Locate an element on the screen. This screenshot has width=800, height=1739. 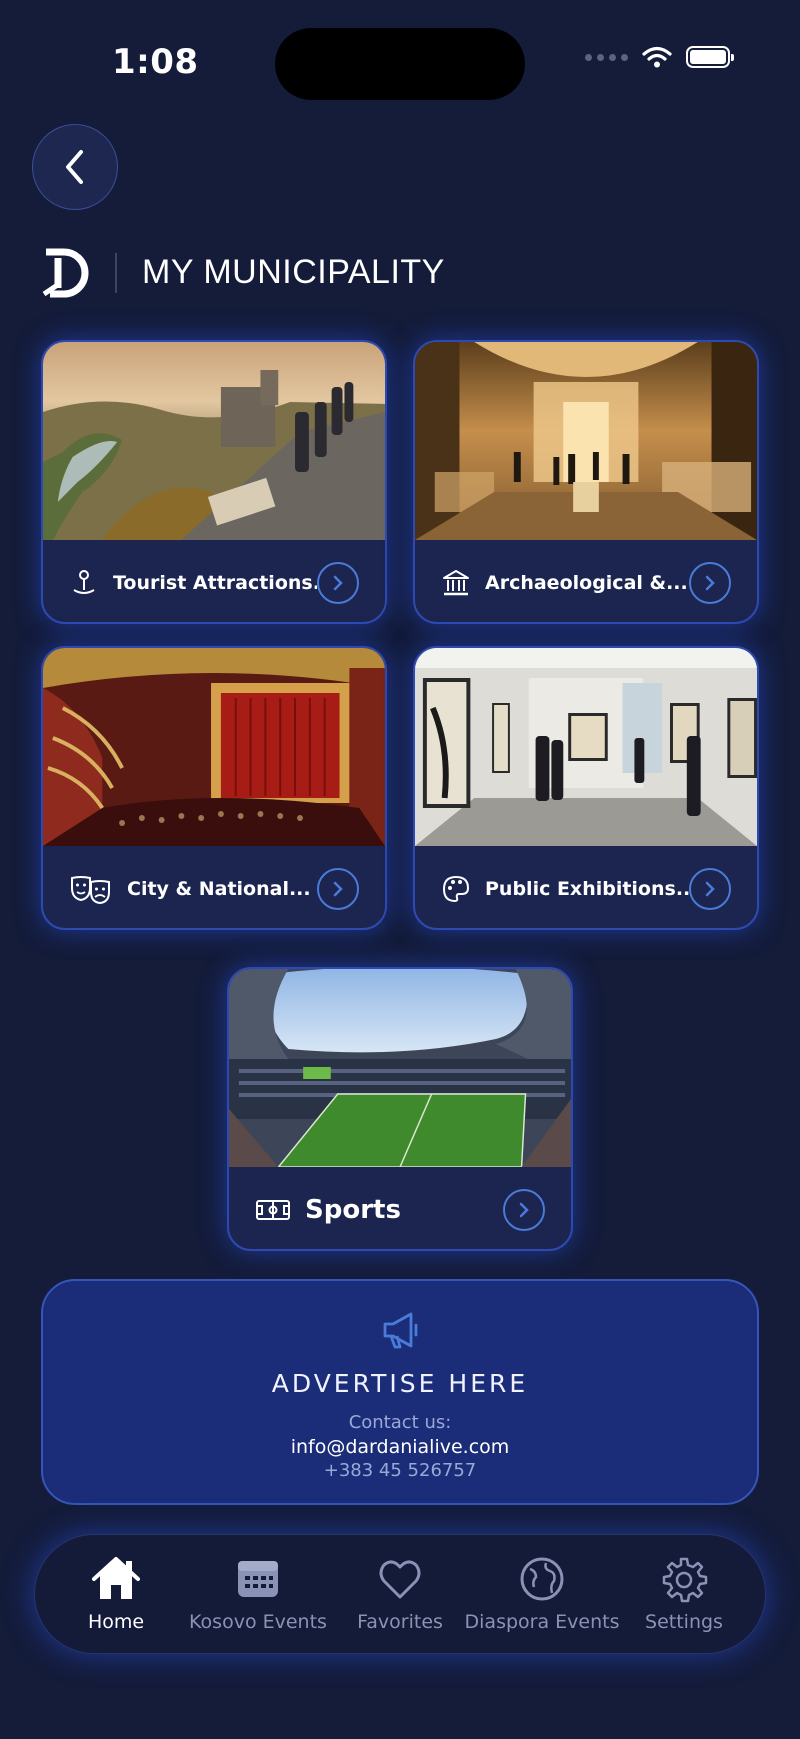
map-pin-icon is located at coordinates (84, 582).